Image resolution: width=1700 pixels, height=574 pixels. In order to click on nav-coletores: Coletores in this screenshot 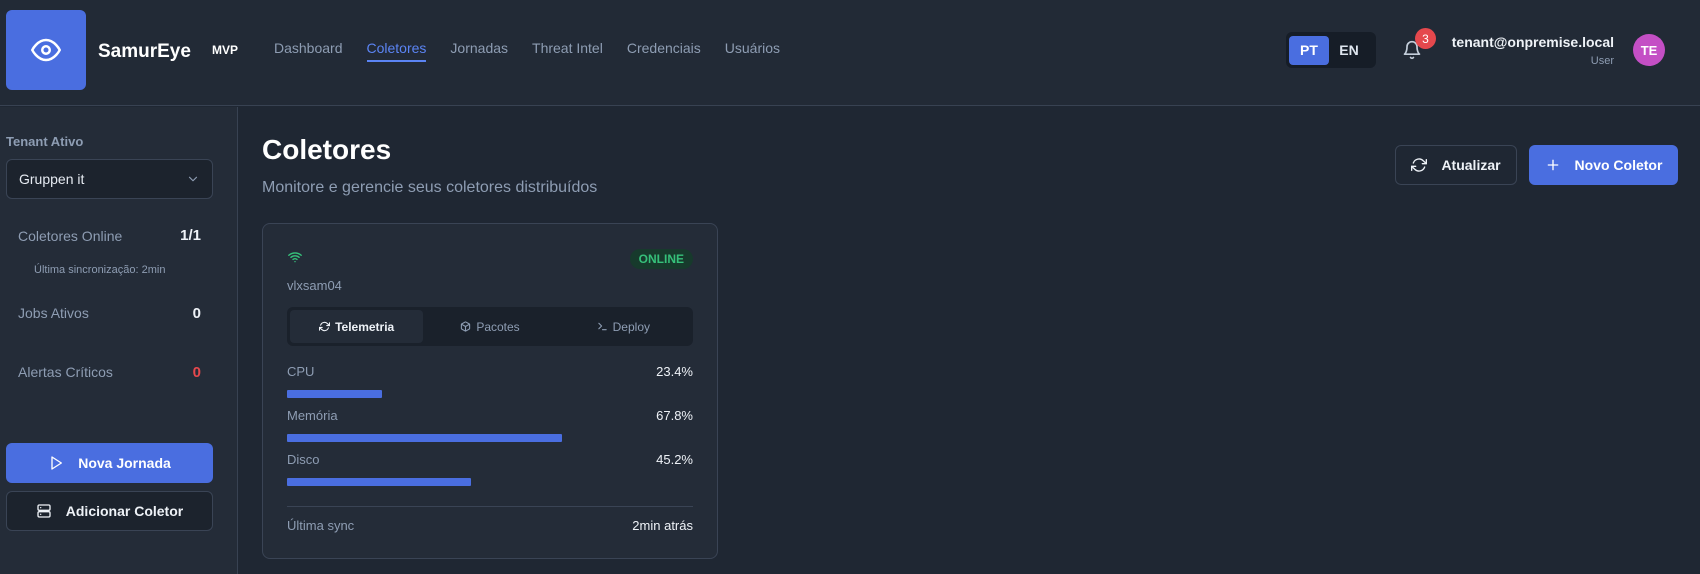, I will do `click(396, 51)`.